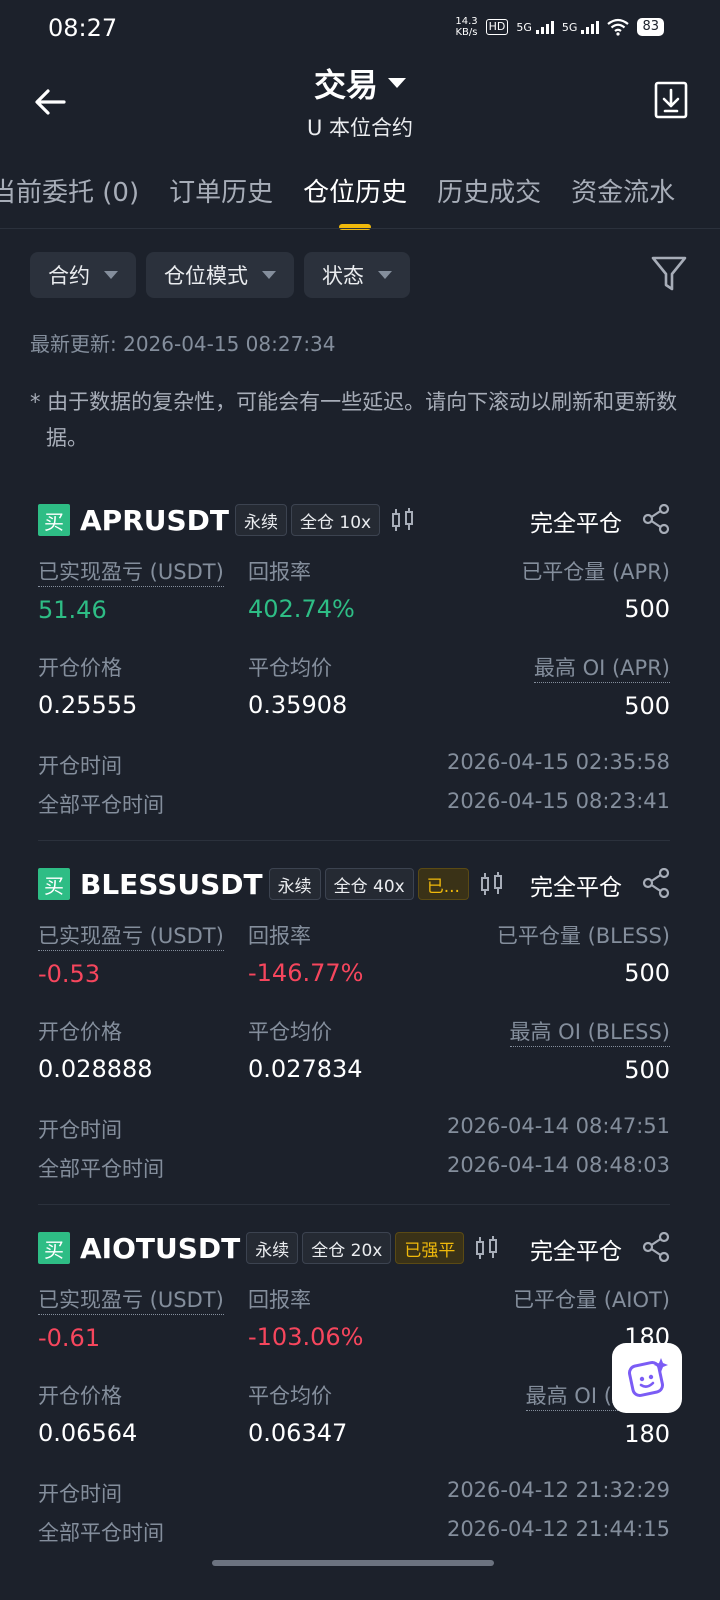 The width and height of the screenshot is (720, 1600). Describe the element at coordinates (355, 201) in the screenshot. I see `tab-position-history: 仓位历史` at that location.